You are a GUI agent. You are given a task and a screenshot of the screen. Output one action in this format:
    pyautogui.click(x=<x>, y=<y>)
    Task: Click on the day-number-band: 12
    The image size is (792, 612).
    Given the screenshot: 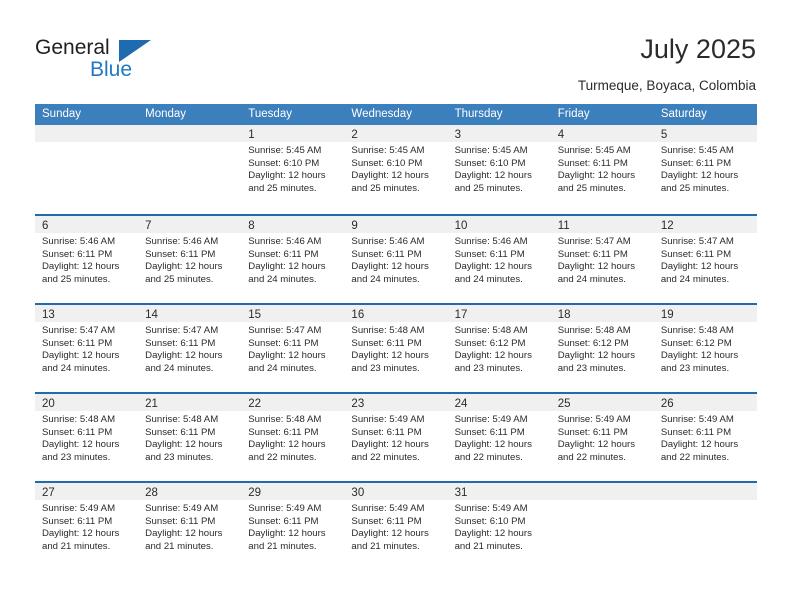 What is the action you would take?
    pyautogui.click(x=705, y=224)
    